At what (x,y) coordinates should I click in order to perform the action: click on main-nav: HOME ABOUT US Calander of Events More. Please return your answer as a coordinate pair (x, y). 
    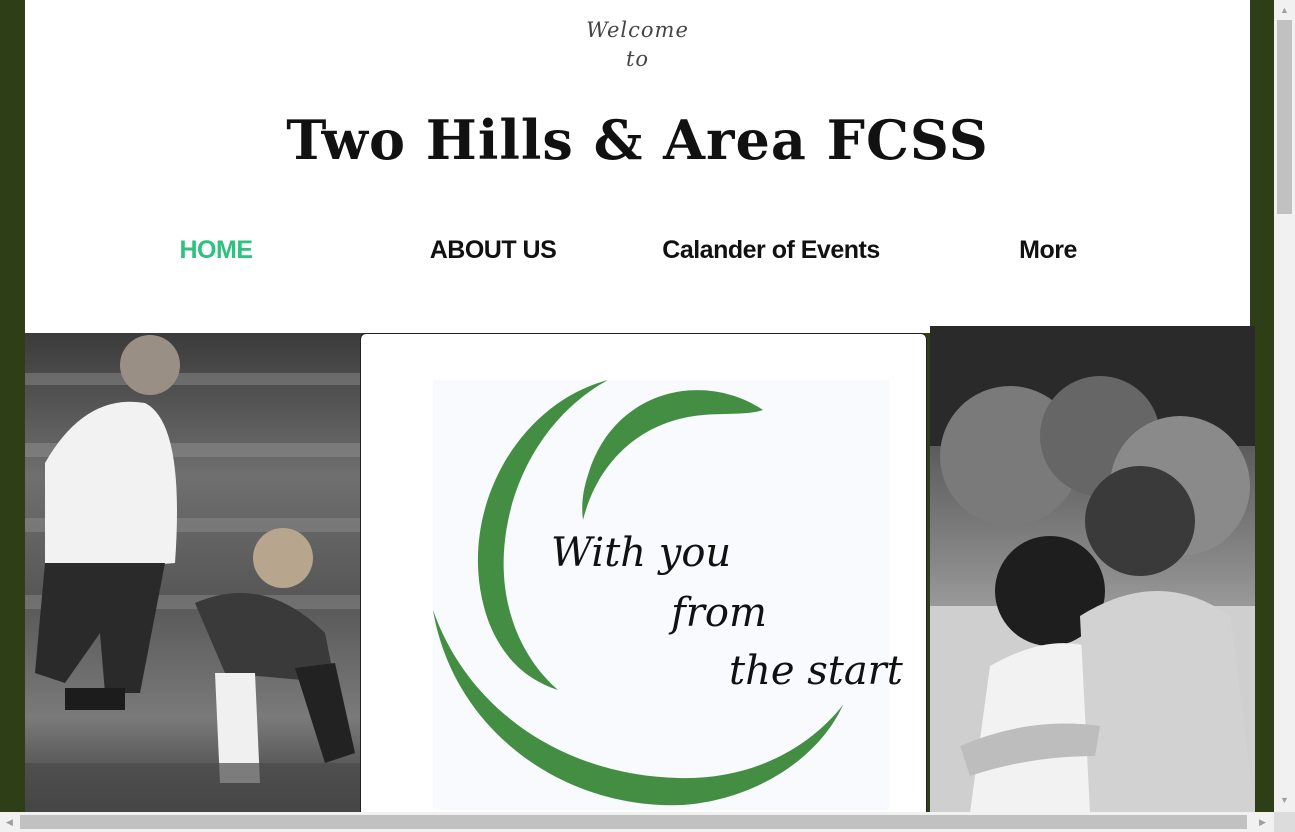
    Looking at the image, I should click on (637, 256).